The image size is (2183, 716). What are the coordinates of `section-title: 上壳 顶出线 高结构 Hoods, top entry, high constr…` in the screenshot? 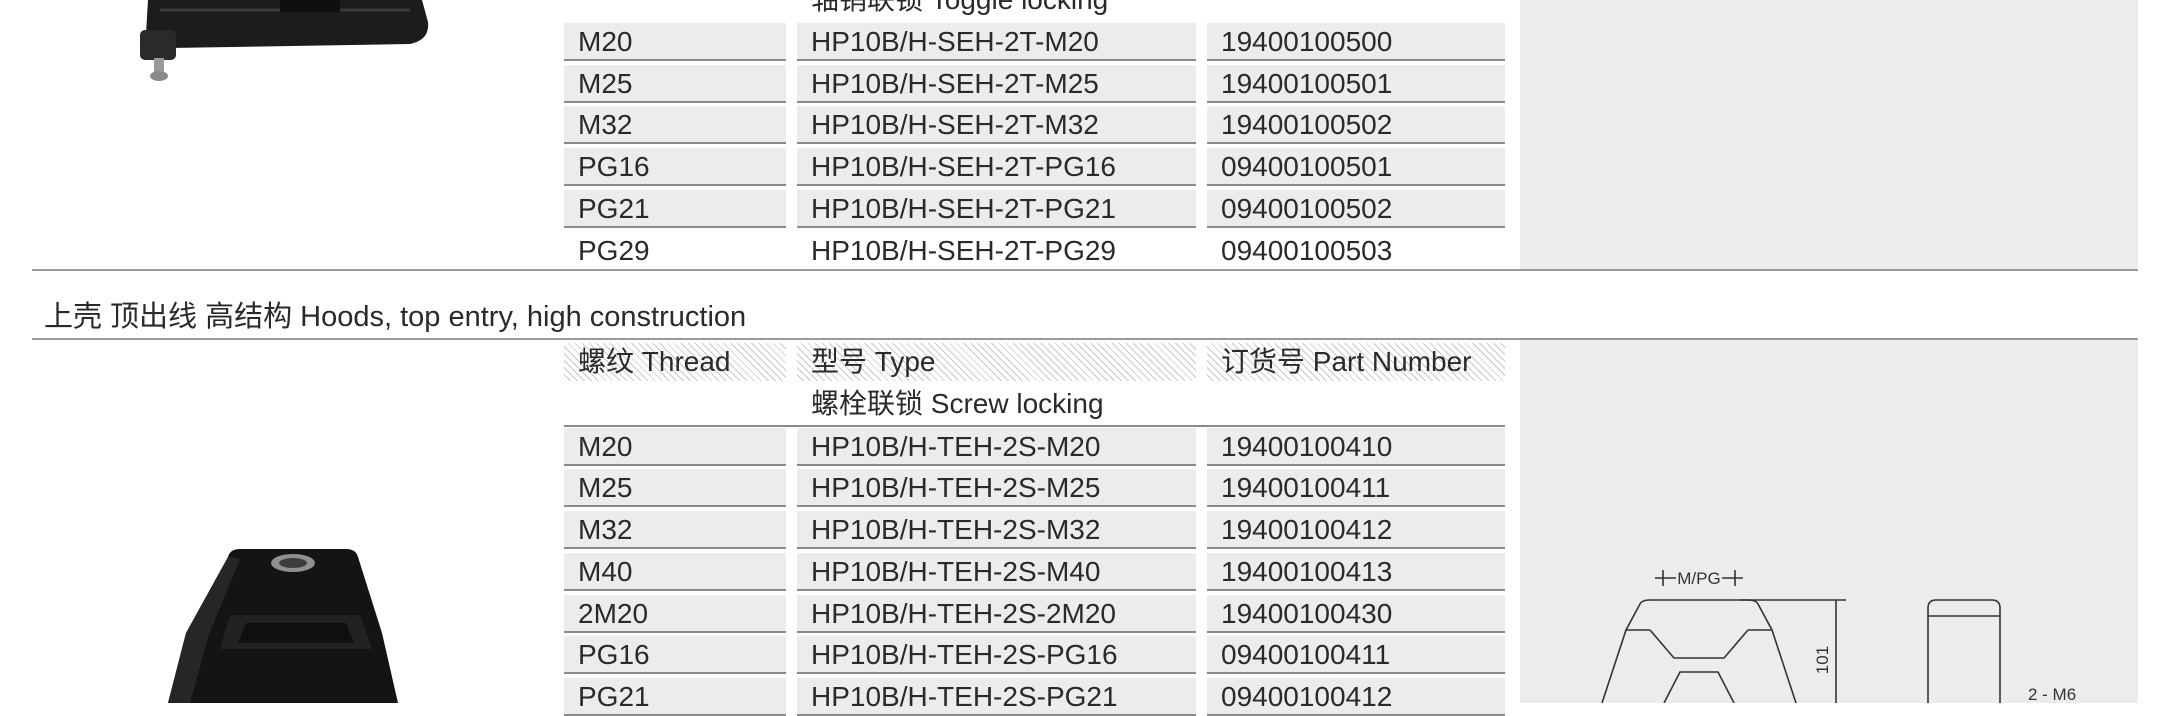 It's located at (395, 317).